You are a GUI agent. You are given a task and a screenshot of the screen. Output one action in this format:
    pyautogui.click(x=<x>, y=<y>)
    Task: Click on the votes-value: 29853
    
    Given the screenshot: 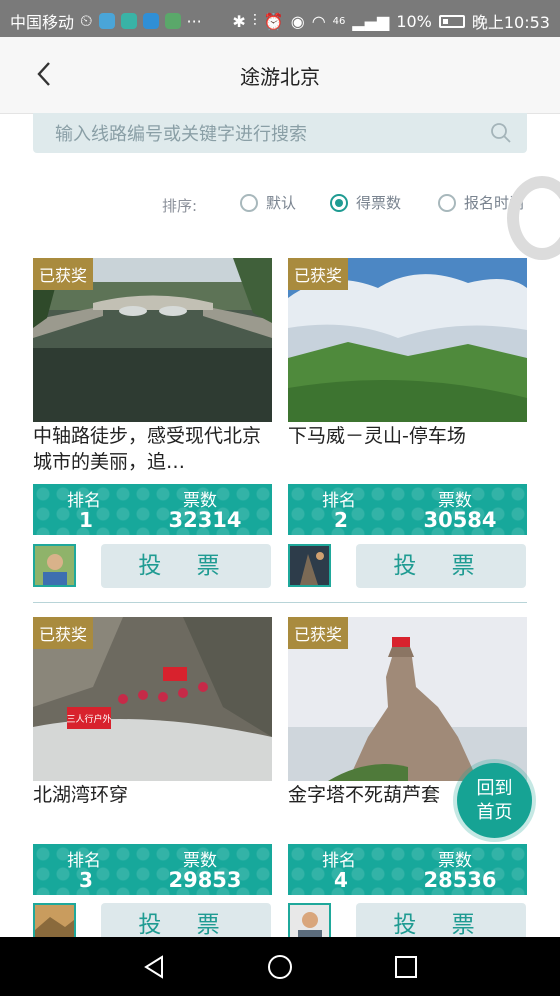 What is the action you would take?
    pyautogui.click(x=205, y=880)
    